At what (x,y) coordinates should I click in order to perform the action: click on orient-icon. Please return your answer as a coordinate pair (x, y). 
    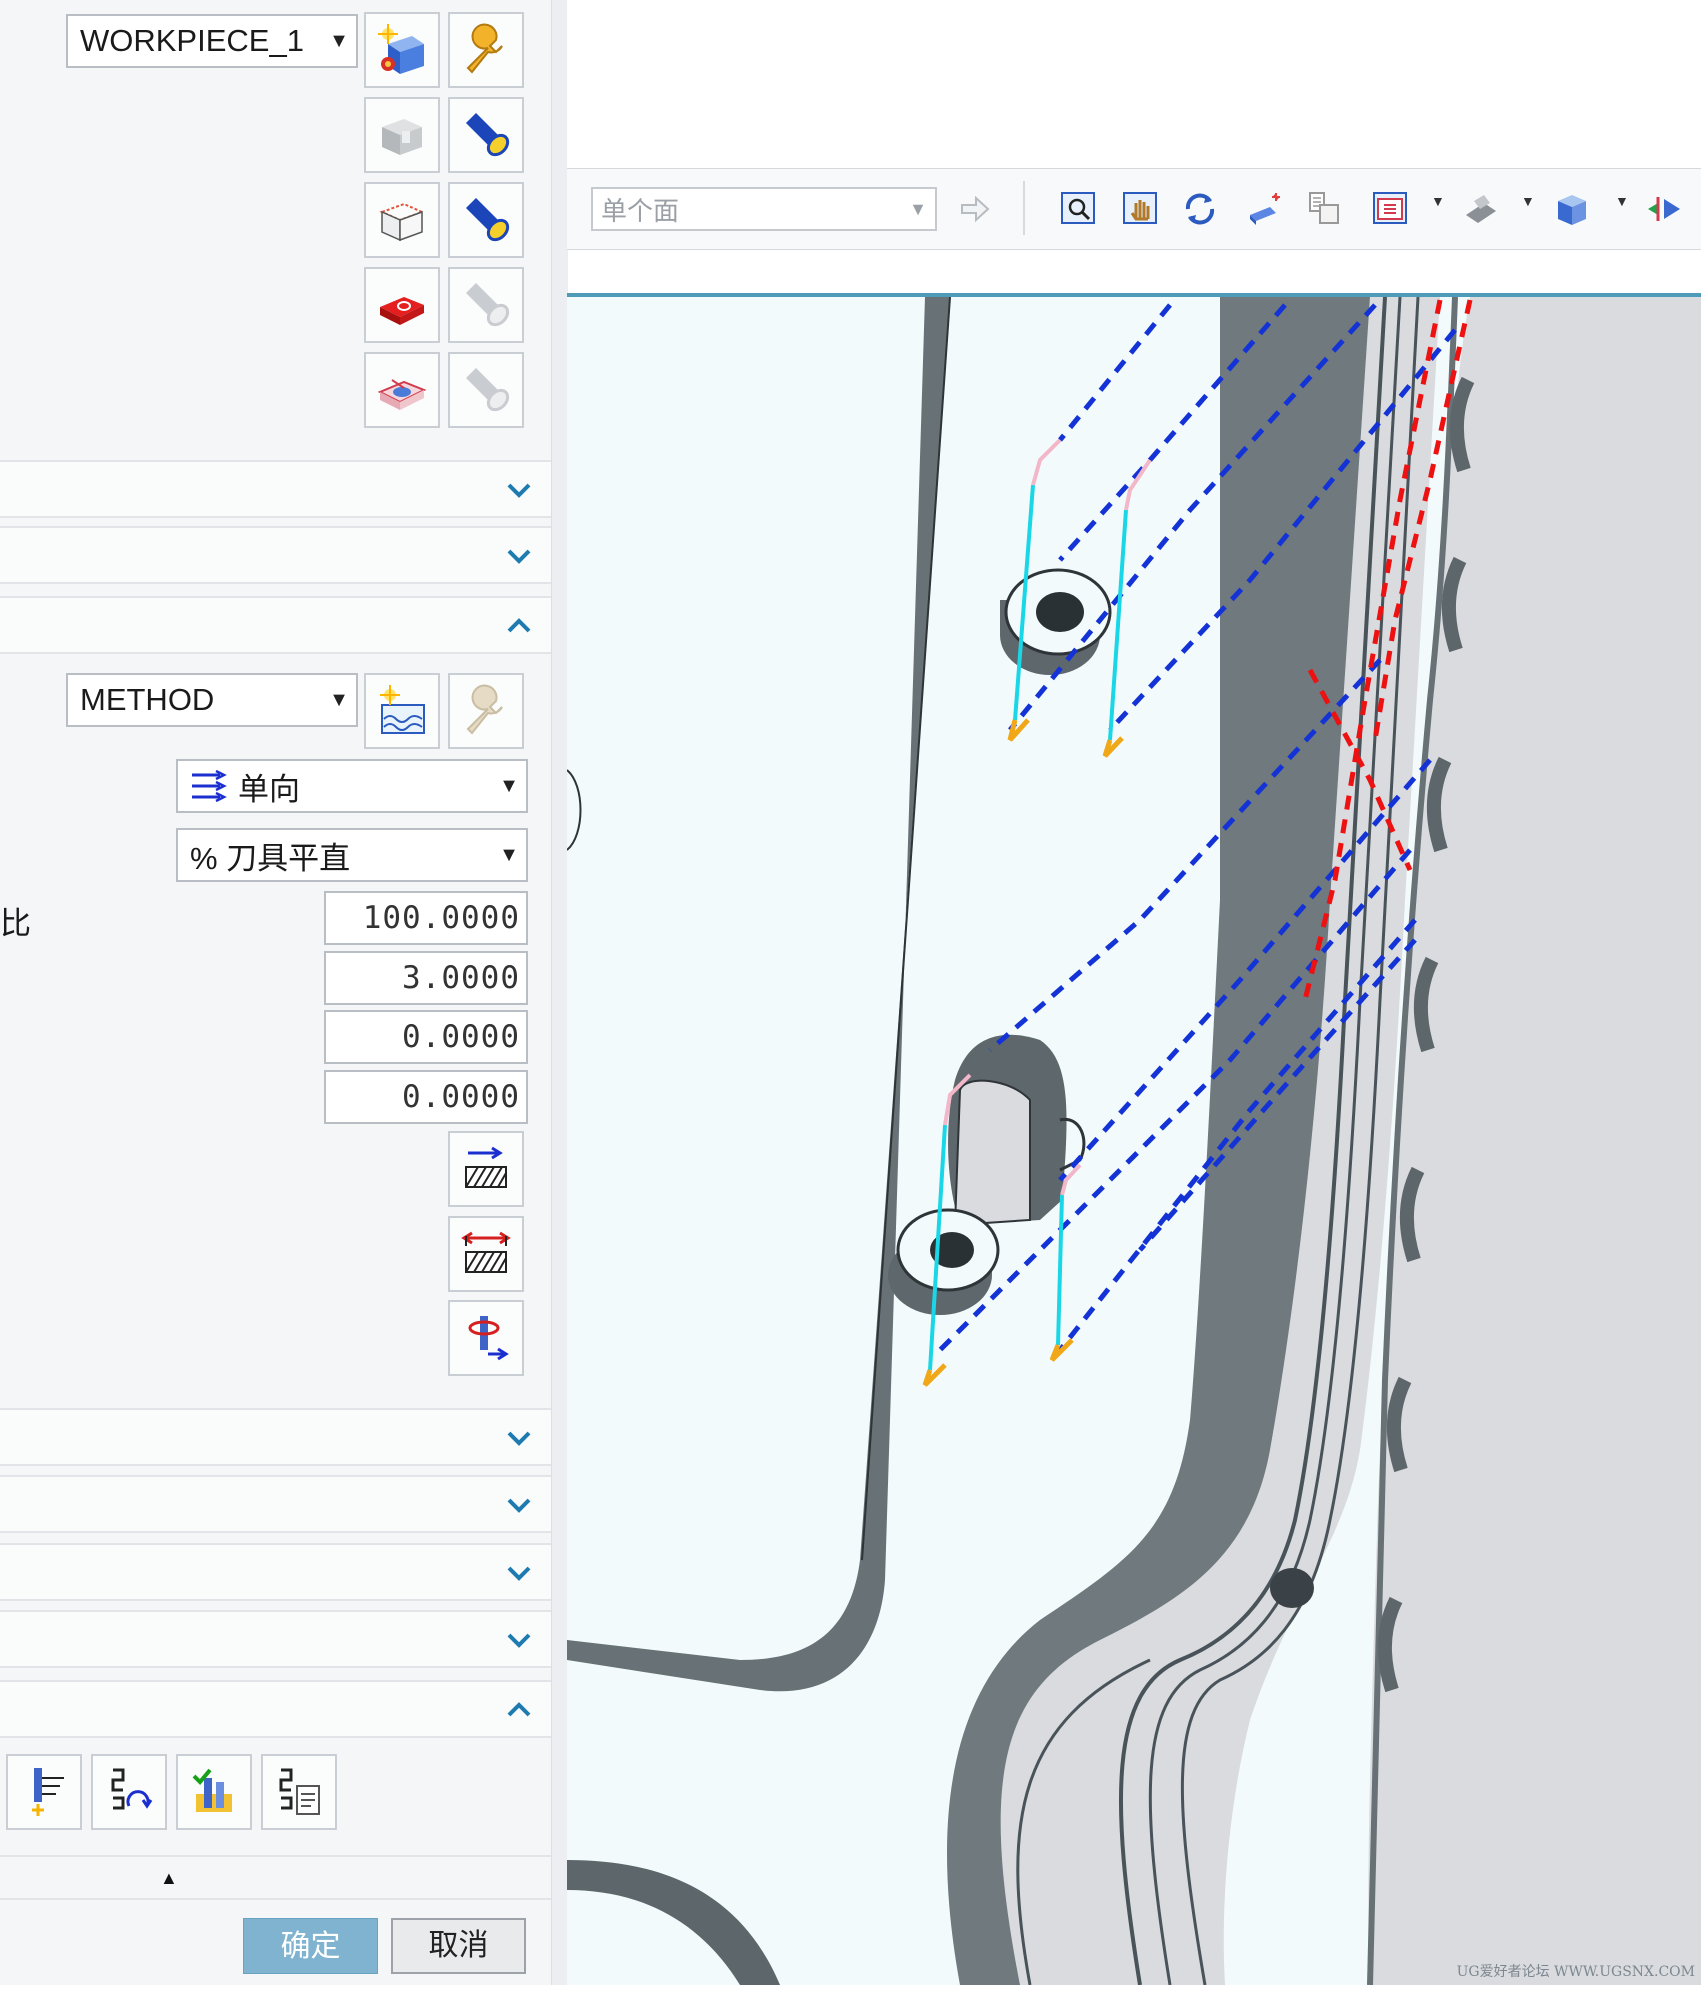
    Looking at the image, I should click on (1265, 209).